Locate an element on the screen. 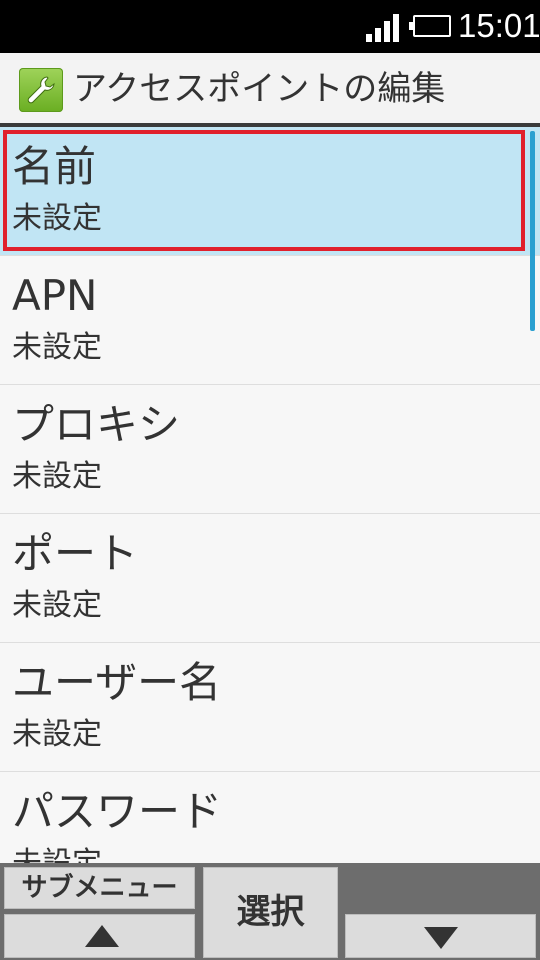 The image size is (540, 960). status-bar: 15:01 is located at coordinates (270, 26).